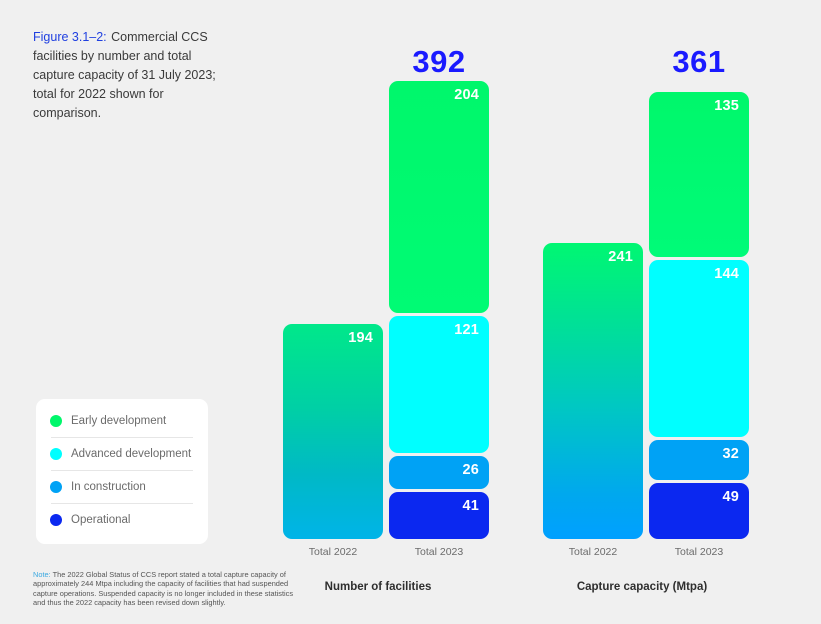 This screenshot has width=821, height=624. Describe the element at coordinates (360, 338) in the screenshot. I see `bar-segment-value-combined-2022-facilities: 194` at that location.